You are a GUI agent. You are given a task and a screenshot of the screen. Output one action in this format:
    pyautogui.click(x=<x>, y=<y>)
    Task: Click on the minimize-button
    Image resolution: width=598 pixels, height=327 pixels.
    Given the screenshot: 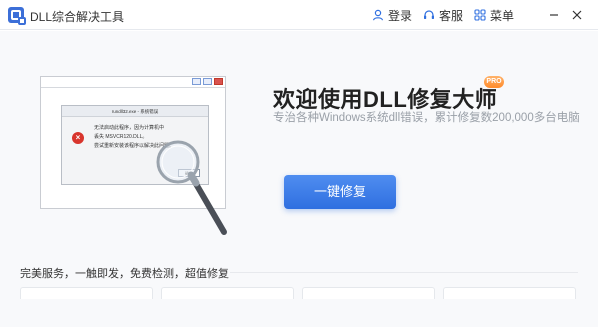 What is the action you would take?
    pyautogui.click(x=554, y=15)
    